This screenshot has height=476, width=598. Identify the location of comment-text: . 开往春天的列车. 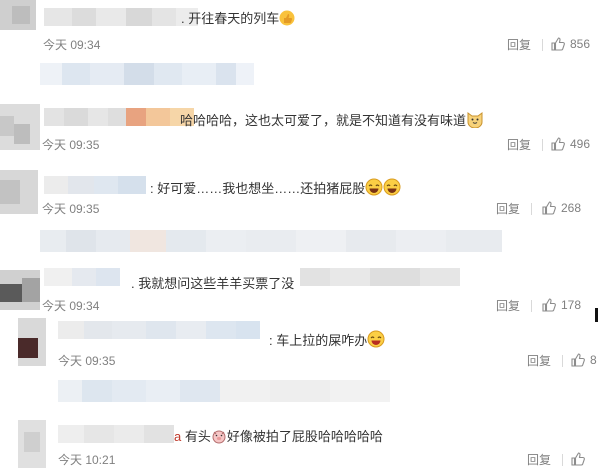
(238, 20).